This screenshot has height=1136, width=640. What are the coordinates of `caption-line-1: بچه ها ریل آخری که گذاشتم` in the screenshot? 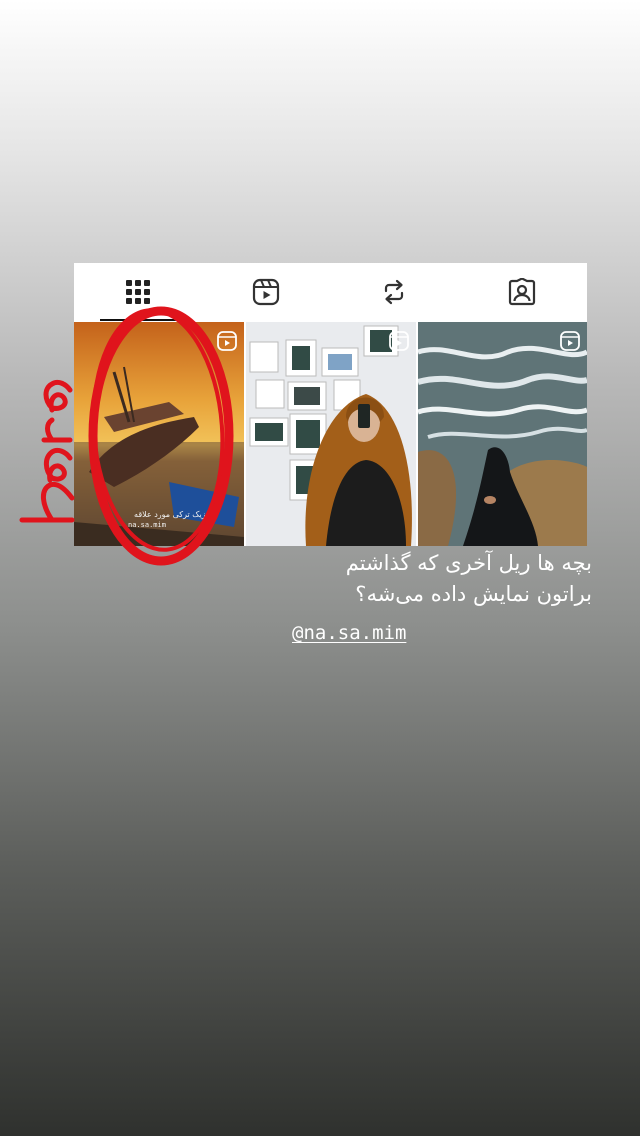 It's located at (468, 563).